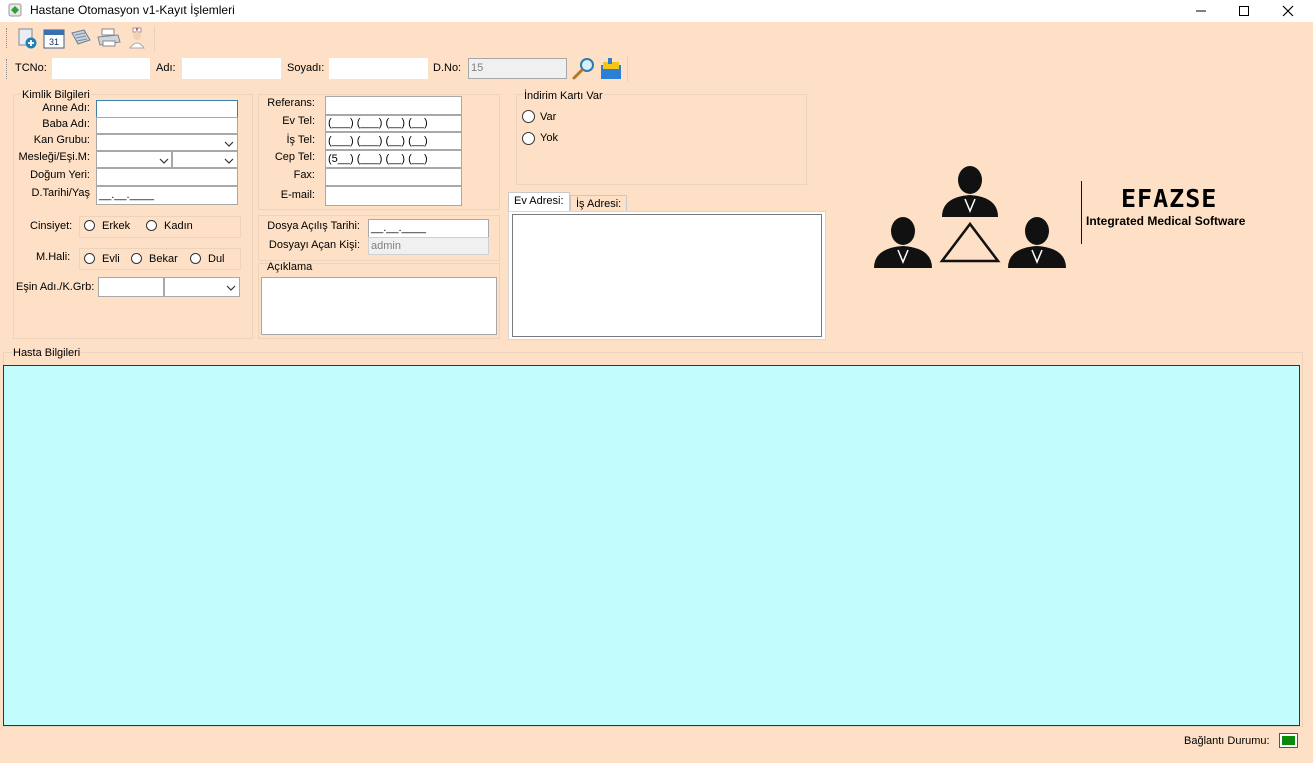 The height and width of the screenshot is (763, 1313). I want to click on aciklama-textarea, so click(379, 306).